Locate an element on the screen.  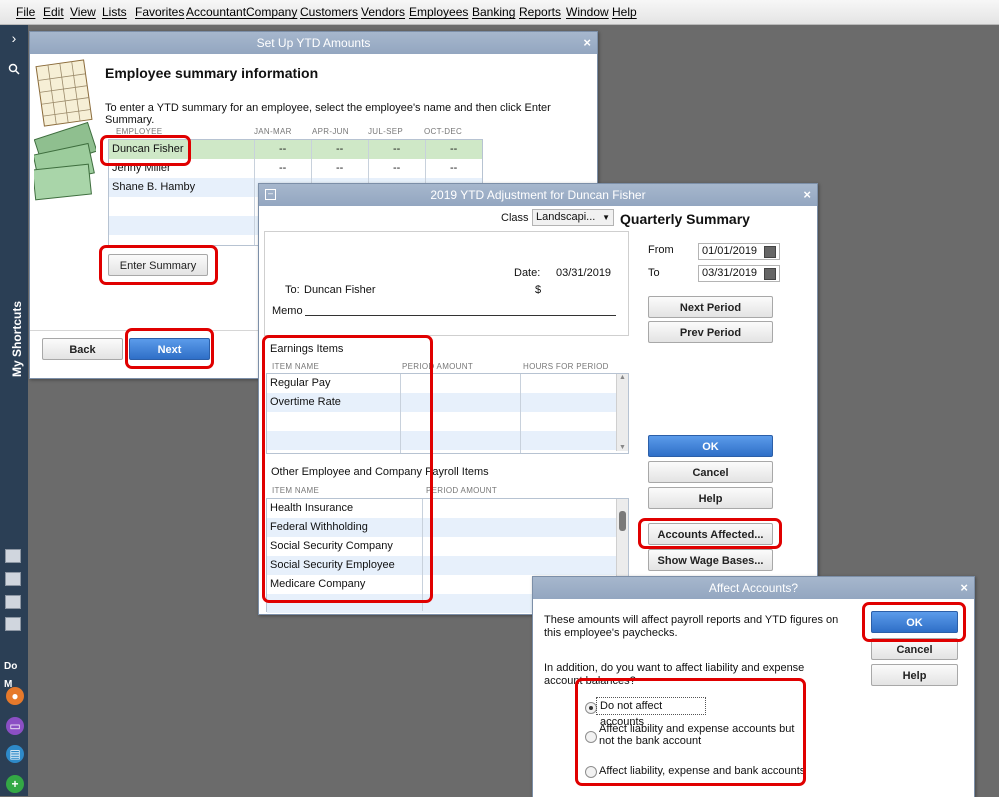
calendar-money-illustration is located at coordinates (65, 130).